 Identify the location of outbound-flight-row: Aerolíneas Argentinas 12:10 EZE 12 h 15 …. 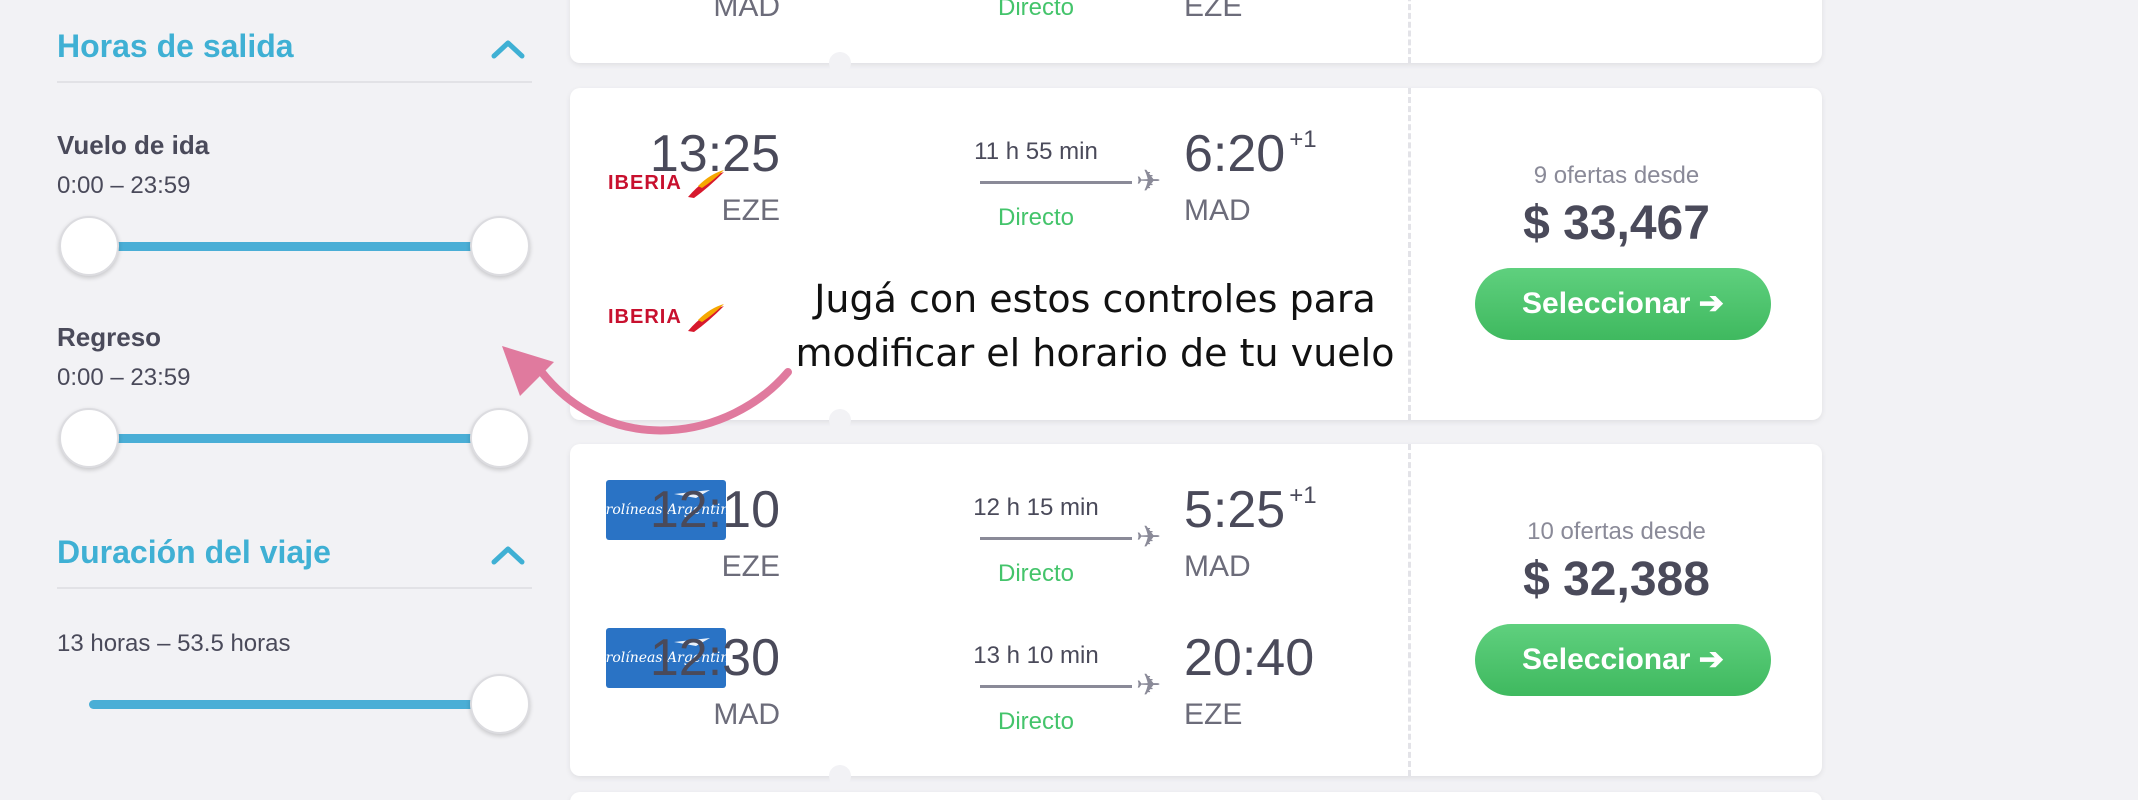
(989, 535).